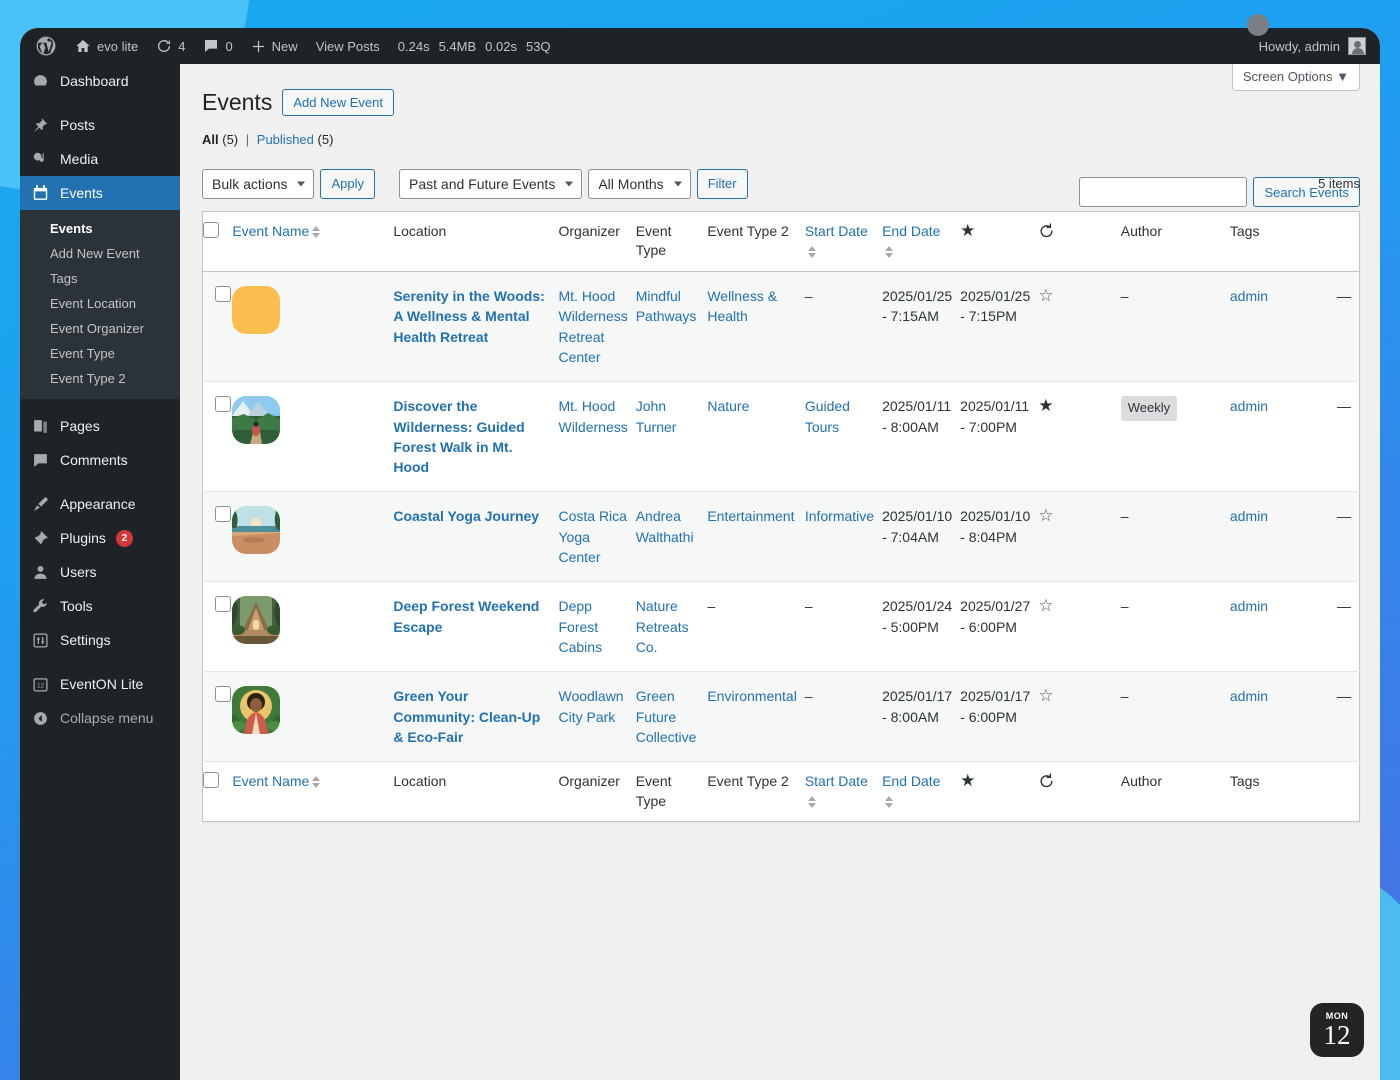 This screenshot has height=1080, width=1400. What do you see at coordinates (106, 46) in the screenshot?
I see `site-name-menu: evo lite` at bounding box center [106, 46].